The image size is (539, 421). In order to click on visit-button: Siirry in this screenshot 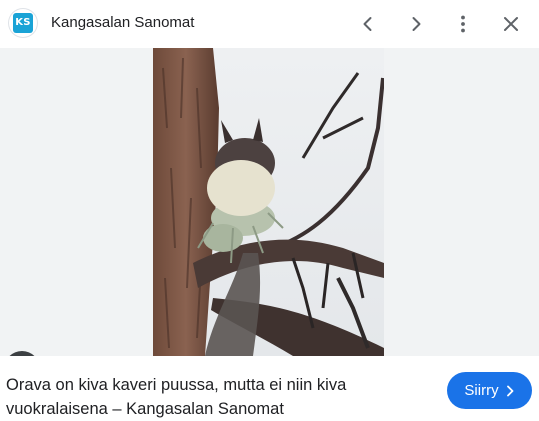, I will do `click(489, 390)`.